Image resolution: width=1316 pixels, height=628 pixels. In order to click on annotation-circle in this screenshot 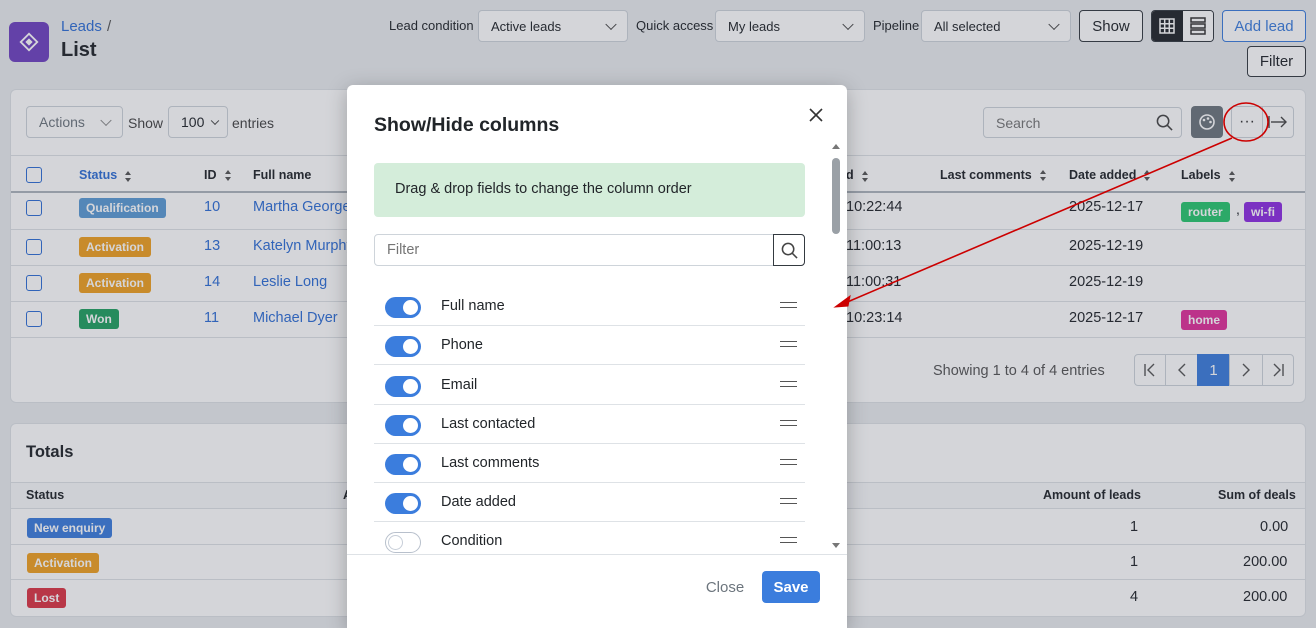, I will do `click(1246, 122)`.